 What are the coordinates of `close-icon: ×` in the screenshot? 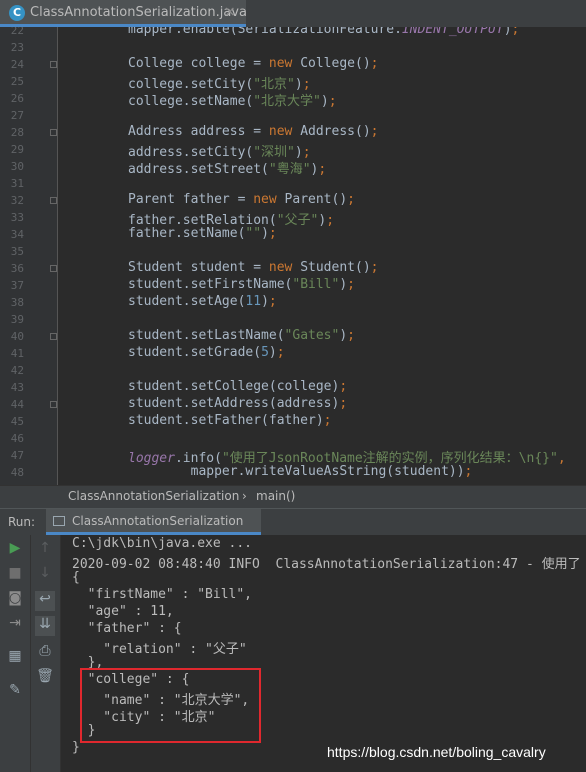 It's located at (230, 12).